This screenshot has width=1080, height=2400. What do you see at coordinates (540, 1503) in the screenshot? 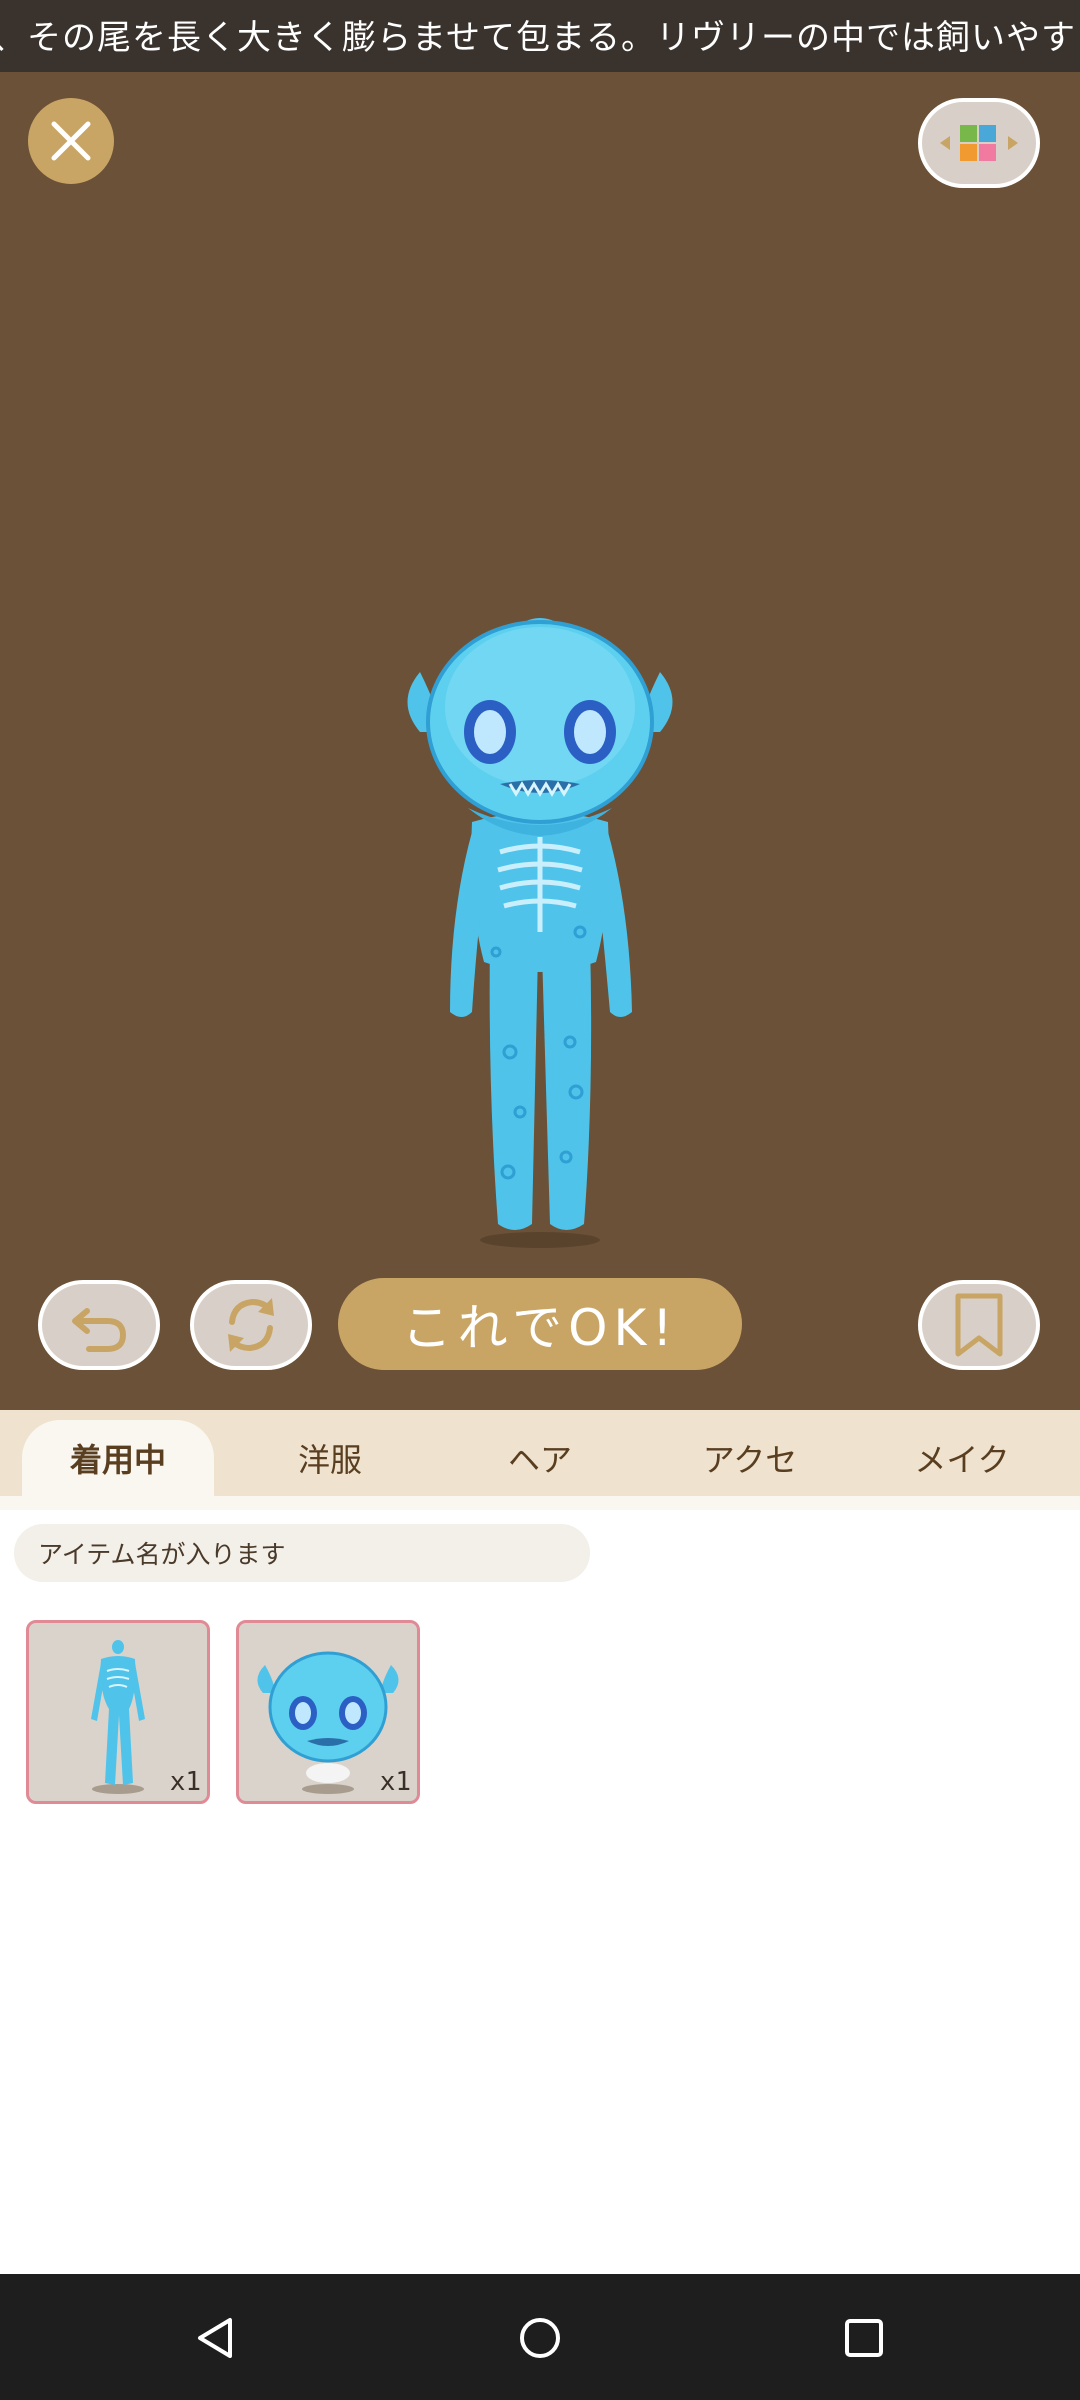
I see `tab-divider` at bounding box center [540, 1503].